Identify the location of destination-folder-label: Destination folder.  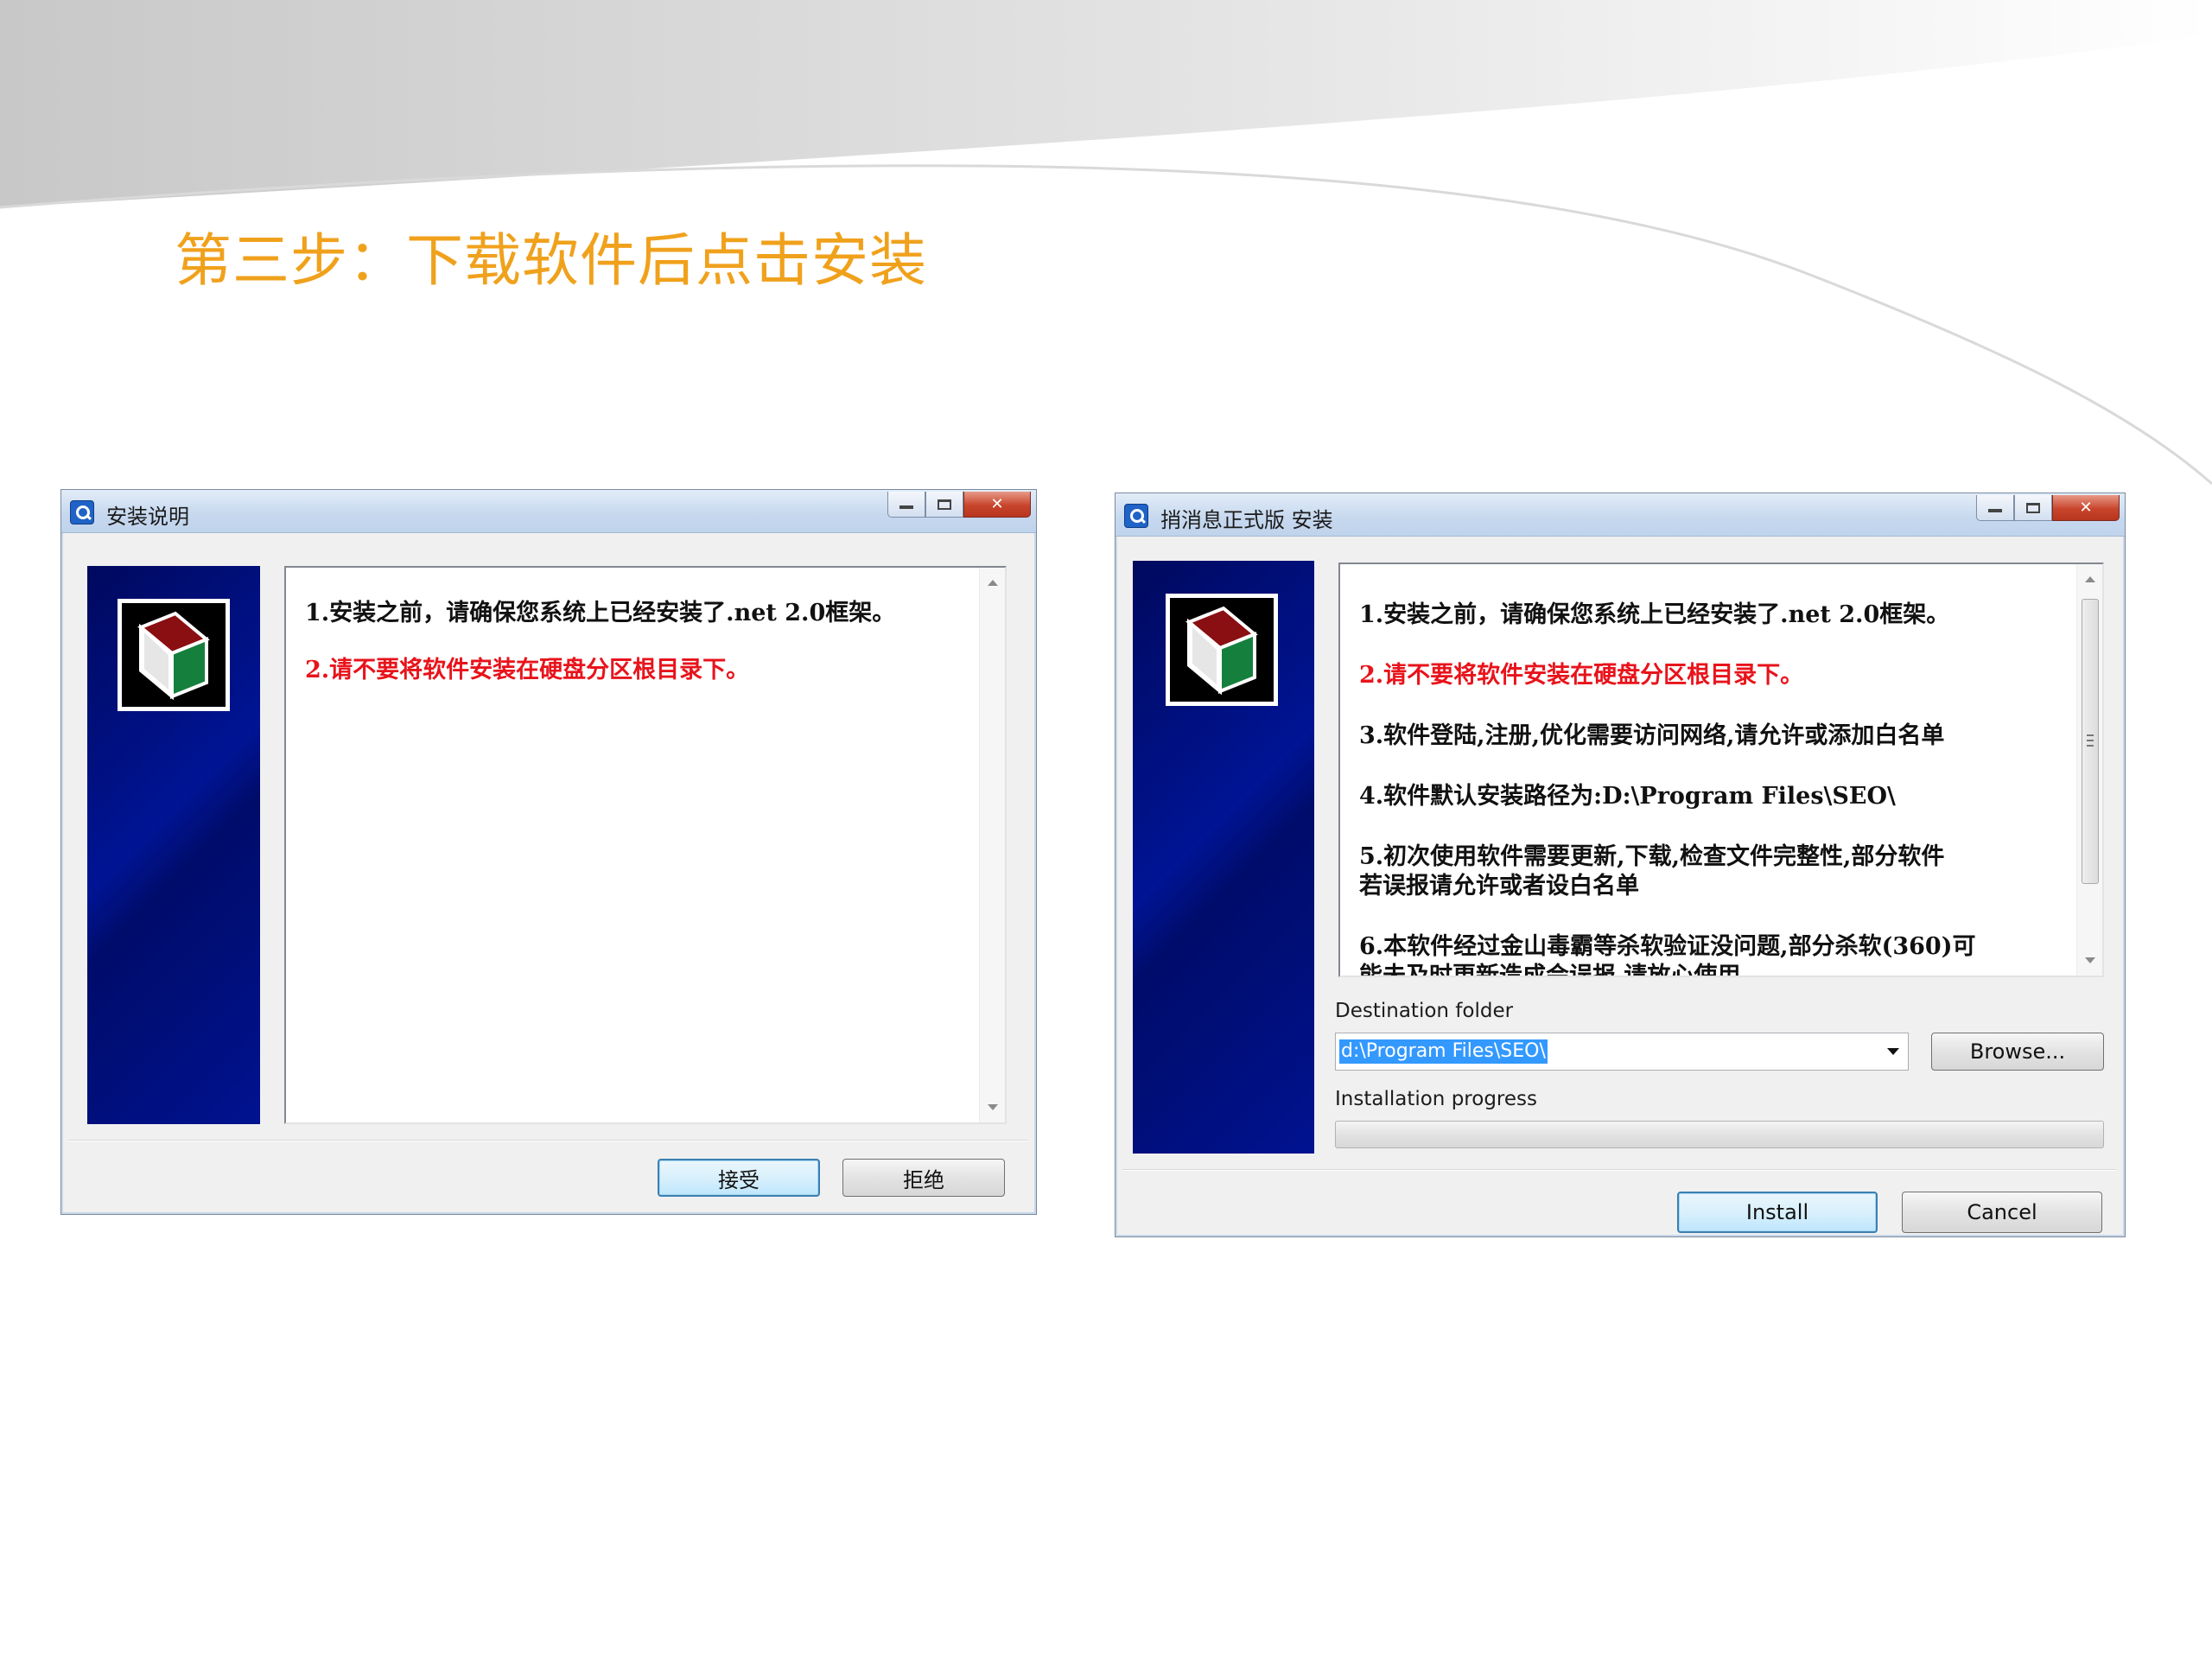
(1424, 1011).